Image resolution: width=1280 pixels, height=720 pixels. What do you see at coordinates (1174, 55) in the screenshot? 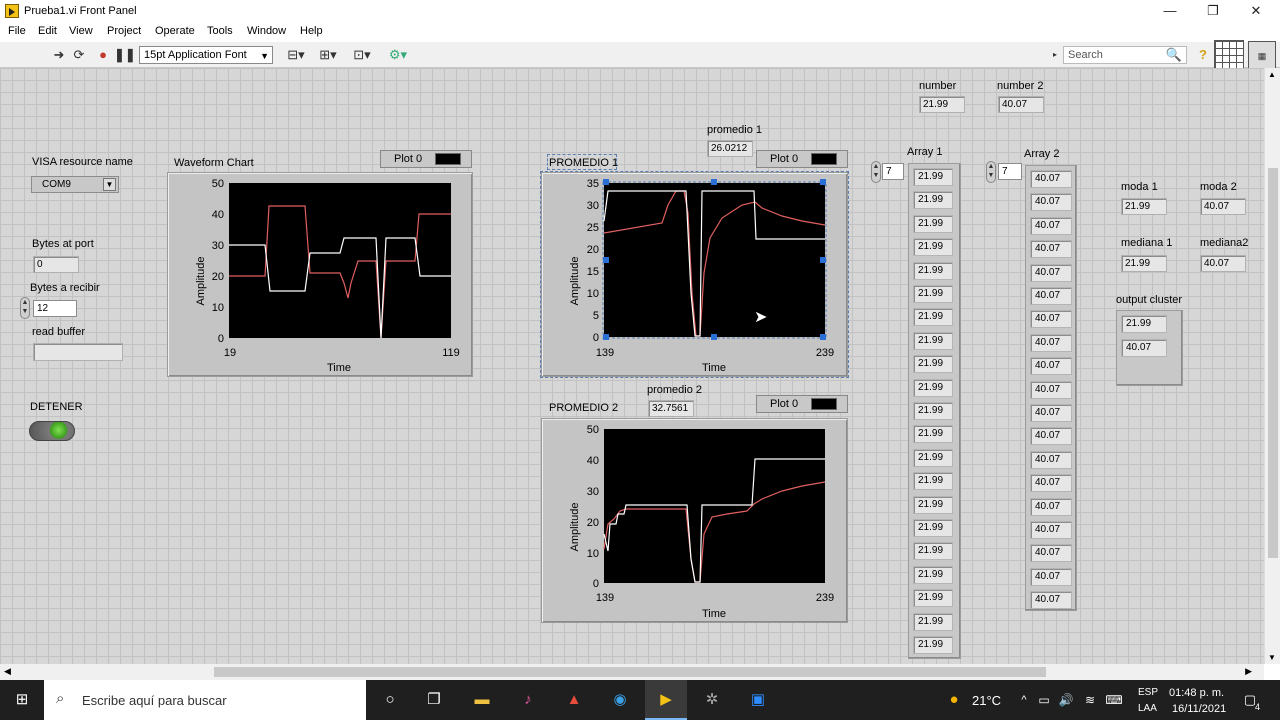
I see `search-icon: 🔍` at bounding box center [1174, 55].